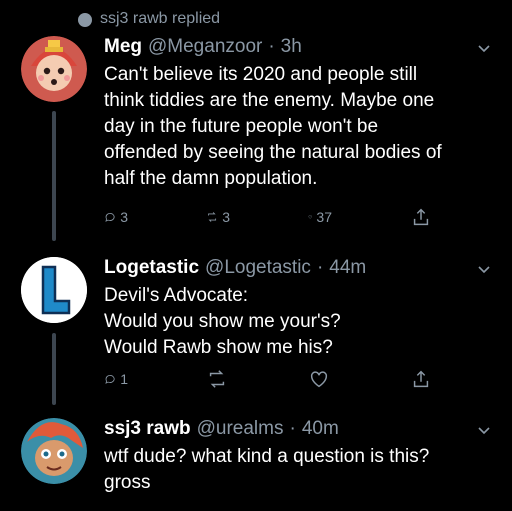 The width and height of the screenshot is (512, 511). What do you see at coordinates (218, 217) in the screenshot?
I see `retweet-button: 3` at bounding box center [218, 217].